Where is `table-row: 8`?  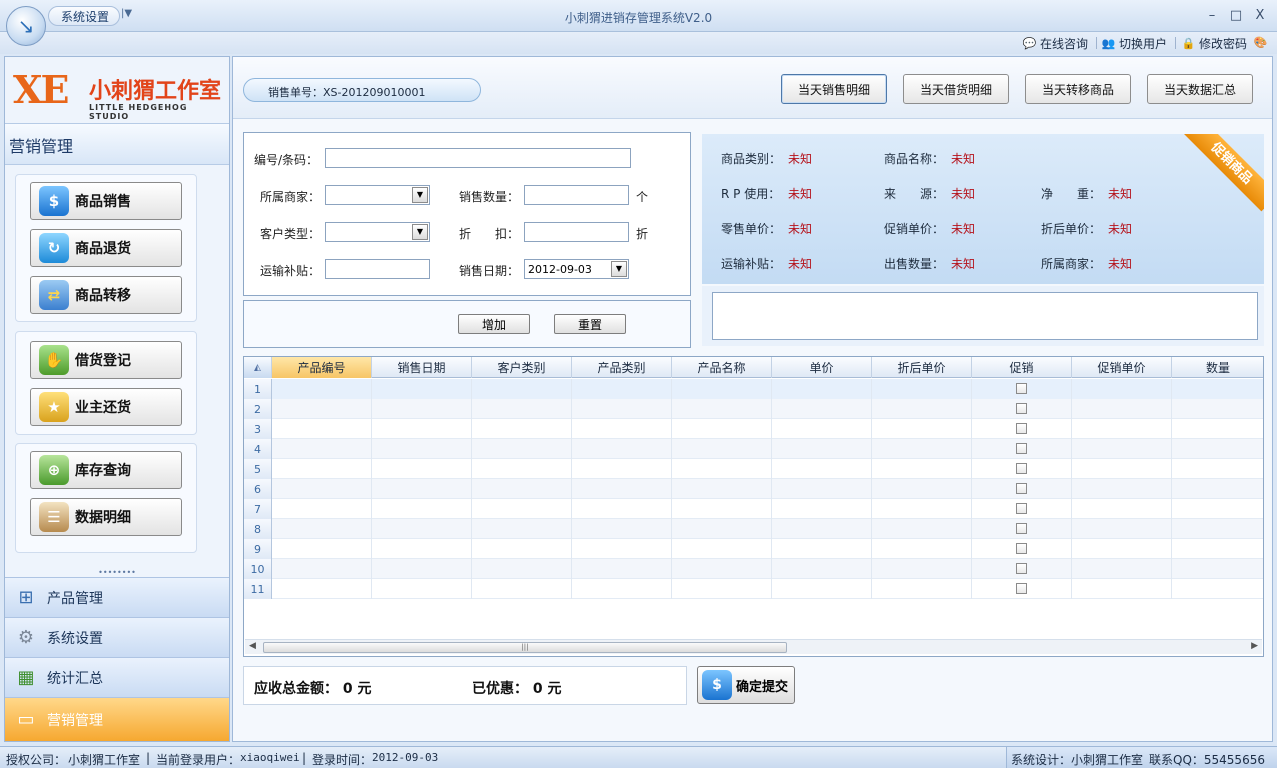 table-row: 8 is located at coordinates (753, 529).